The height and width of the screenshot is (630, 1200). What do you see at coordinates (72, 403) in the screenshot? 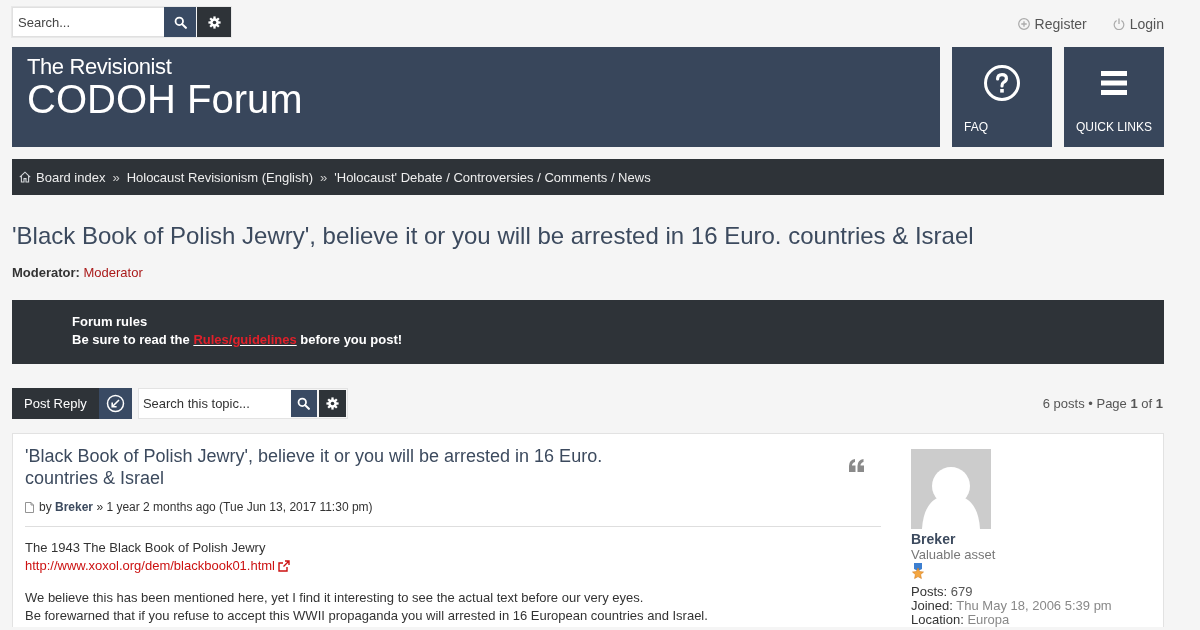
I see `post-reply-button: Post Reply` at bounding box center [72, 403].